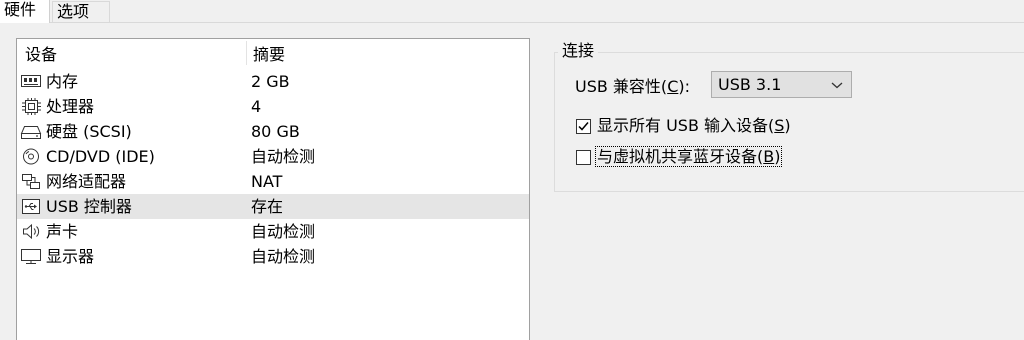  I want to click on usb-compatibility-value: USB 3.1, so click(750, 84).